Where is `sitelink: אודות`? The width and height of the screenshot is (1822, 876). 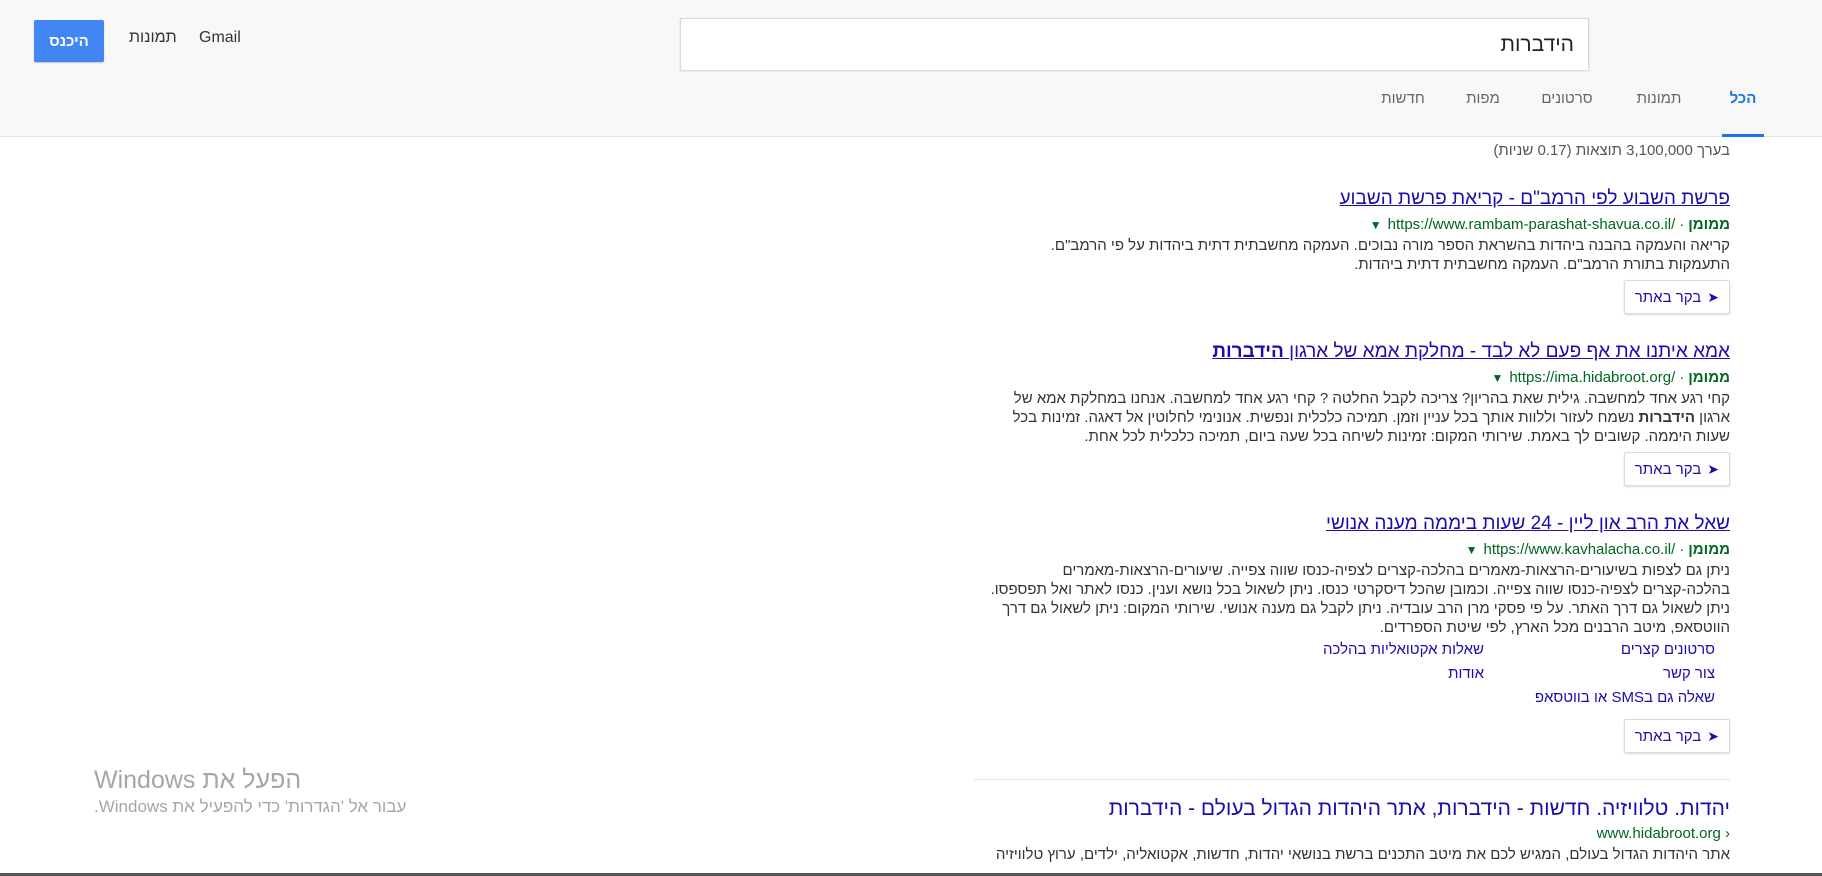
sitelink: אודות is located at coordinates (1466, 673).